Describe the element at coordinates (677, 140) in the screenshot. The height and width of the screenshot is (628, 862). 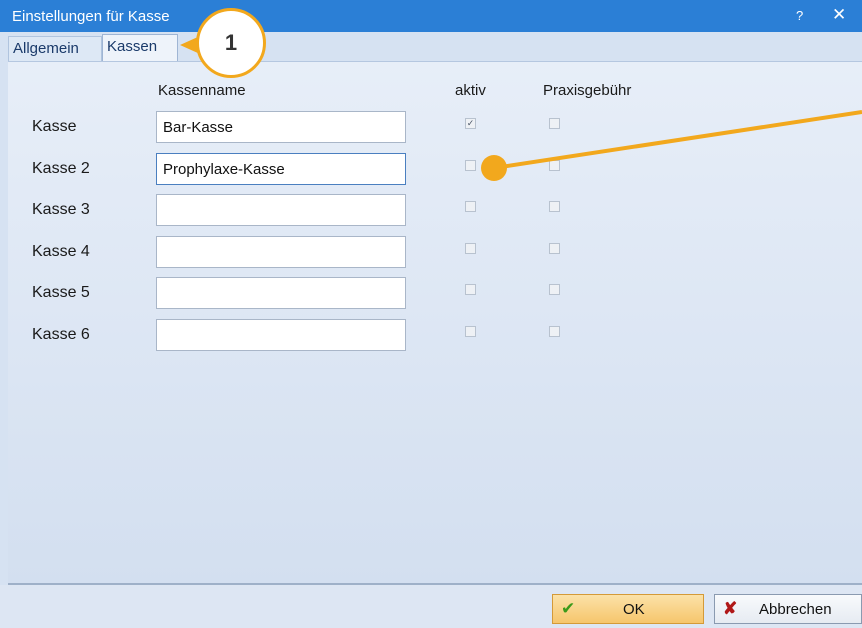
I see `annotation-line` at that location.